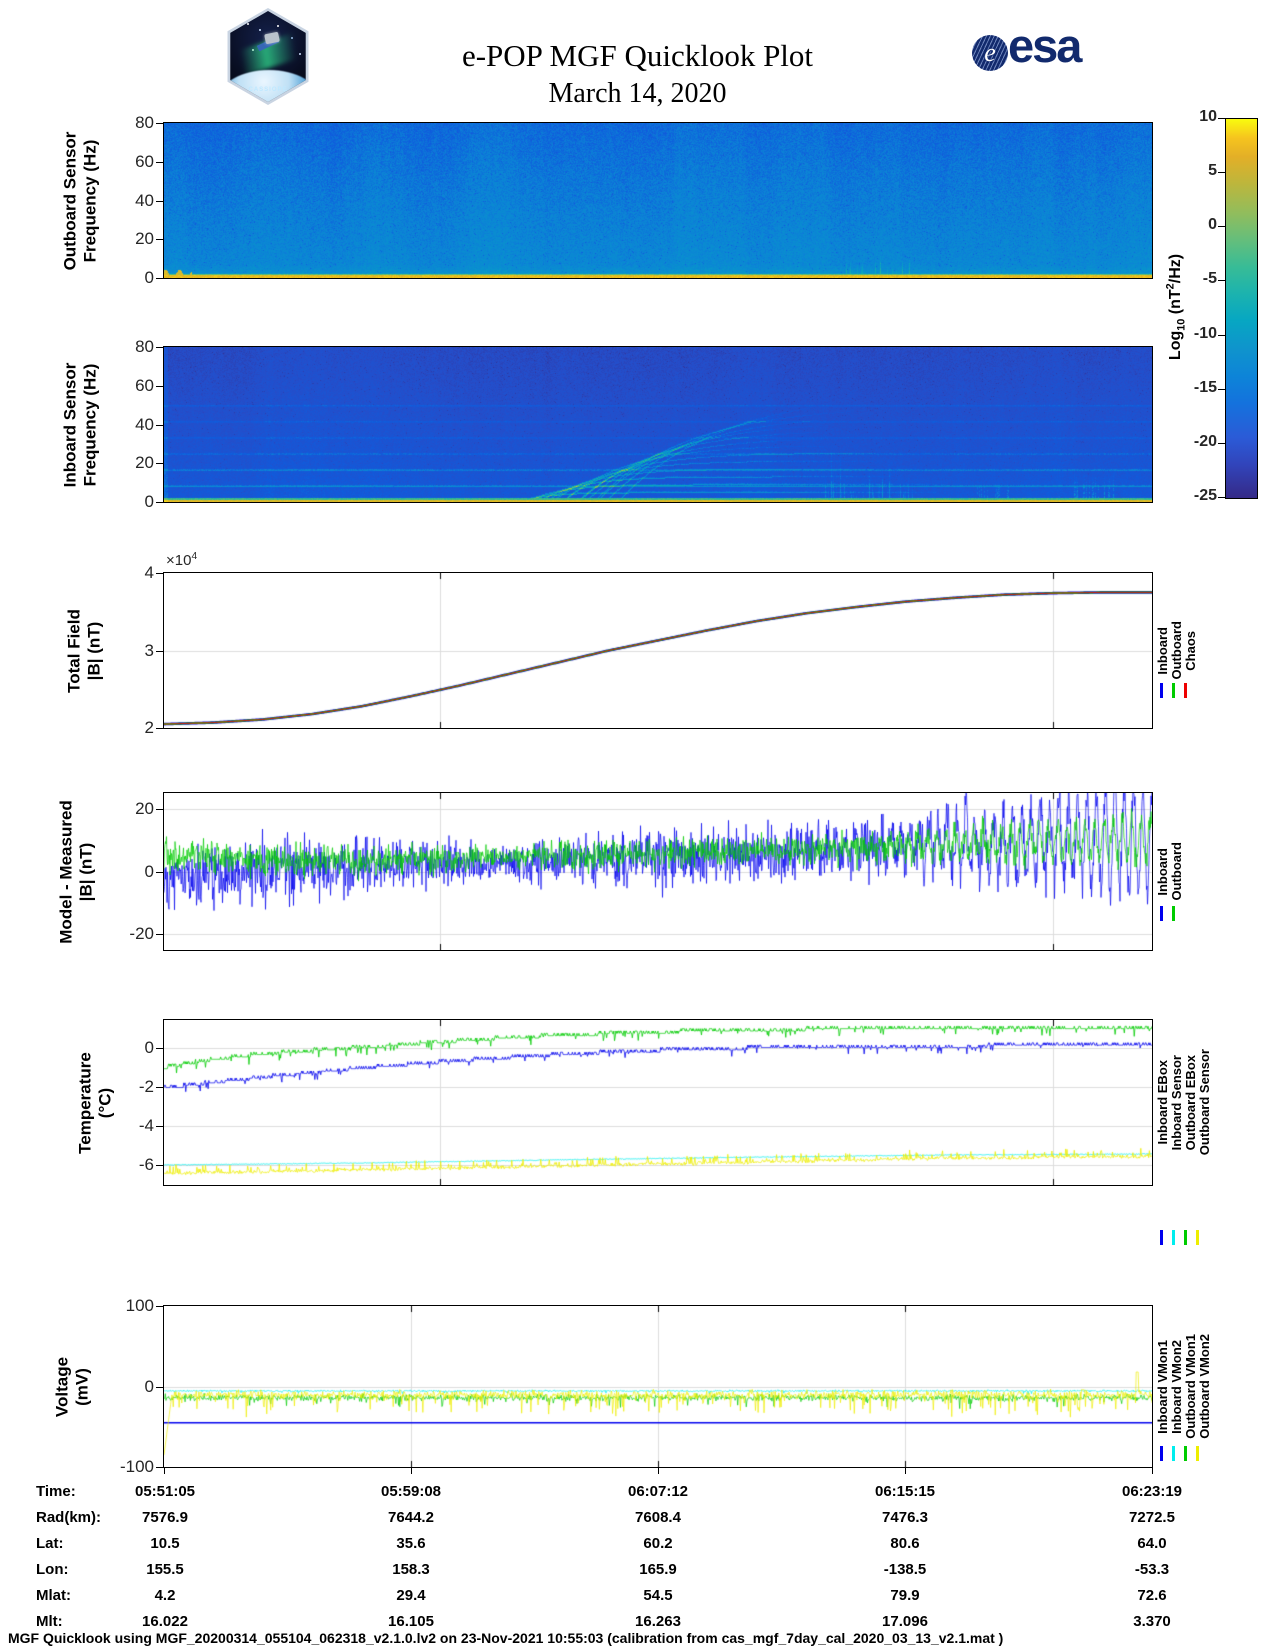 The image size is (1275, 1650). What do you see at coordinates (149, 572) in the screenshot?
I see `y-tick-label: 4` at bounding box center [149, 572].